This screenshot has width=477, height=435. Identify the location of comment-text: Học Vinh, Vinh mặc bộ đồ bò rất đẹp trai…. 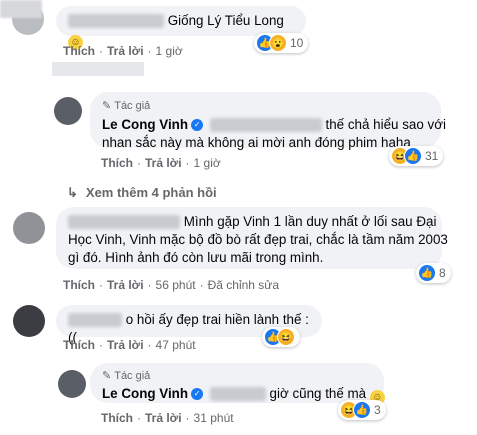
(258, 239).